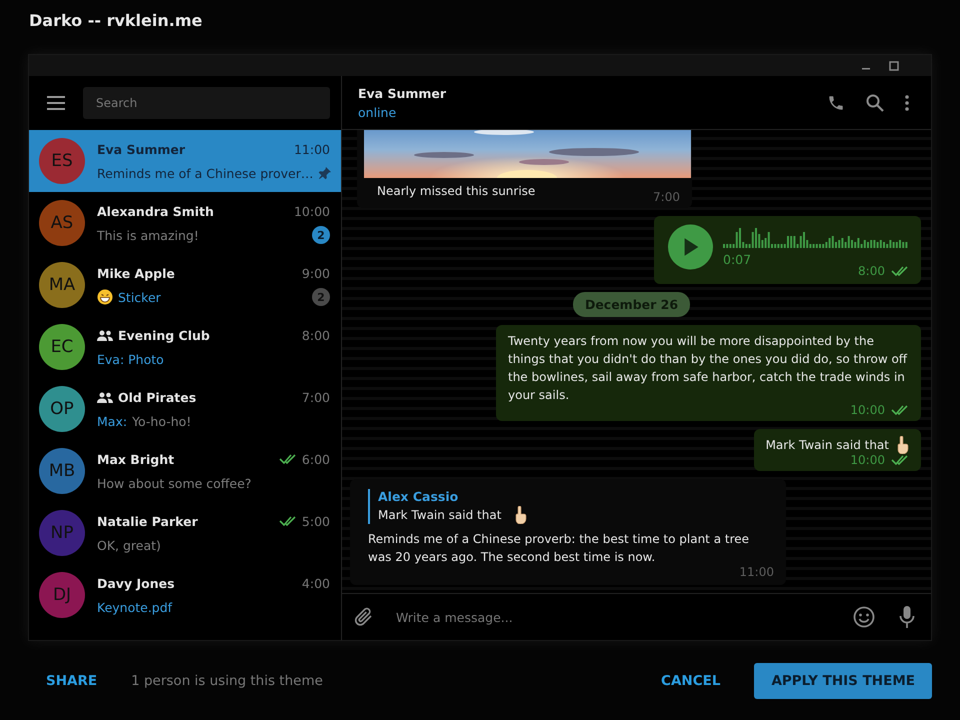 This screenshot has height=720, width=960. I want to click on search-field: Search, so click(206, 103).